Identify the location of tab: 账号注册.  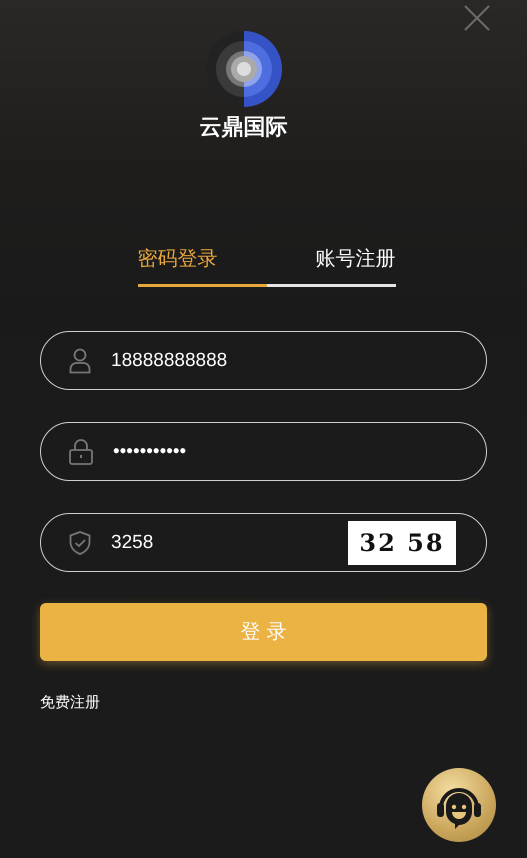
(331, 266).